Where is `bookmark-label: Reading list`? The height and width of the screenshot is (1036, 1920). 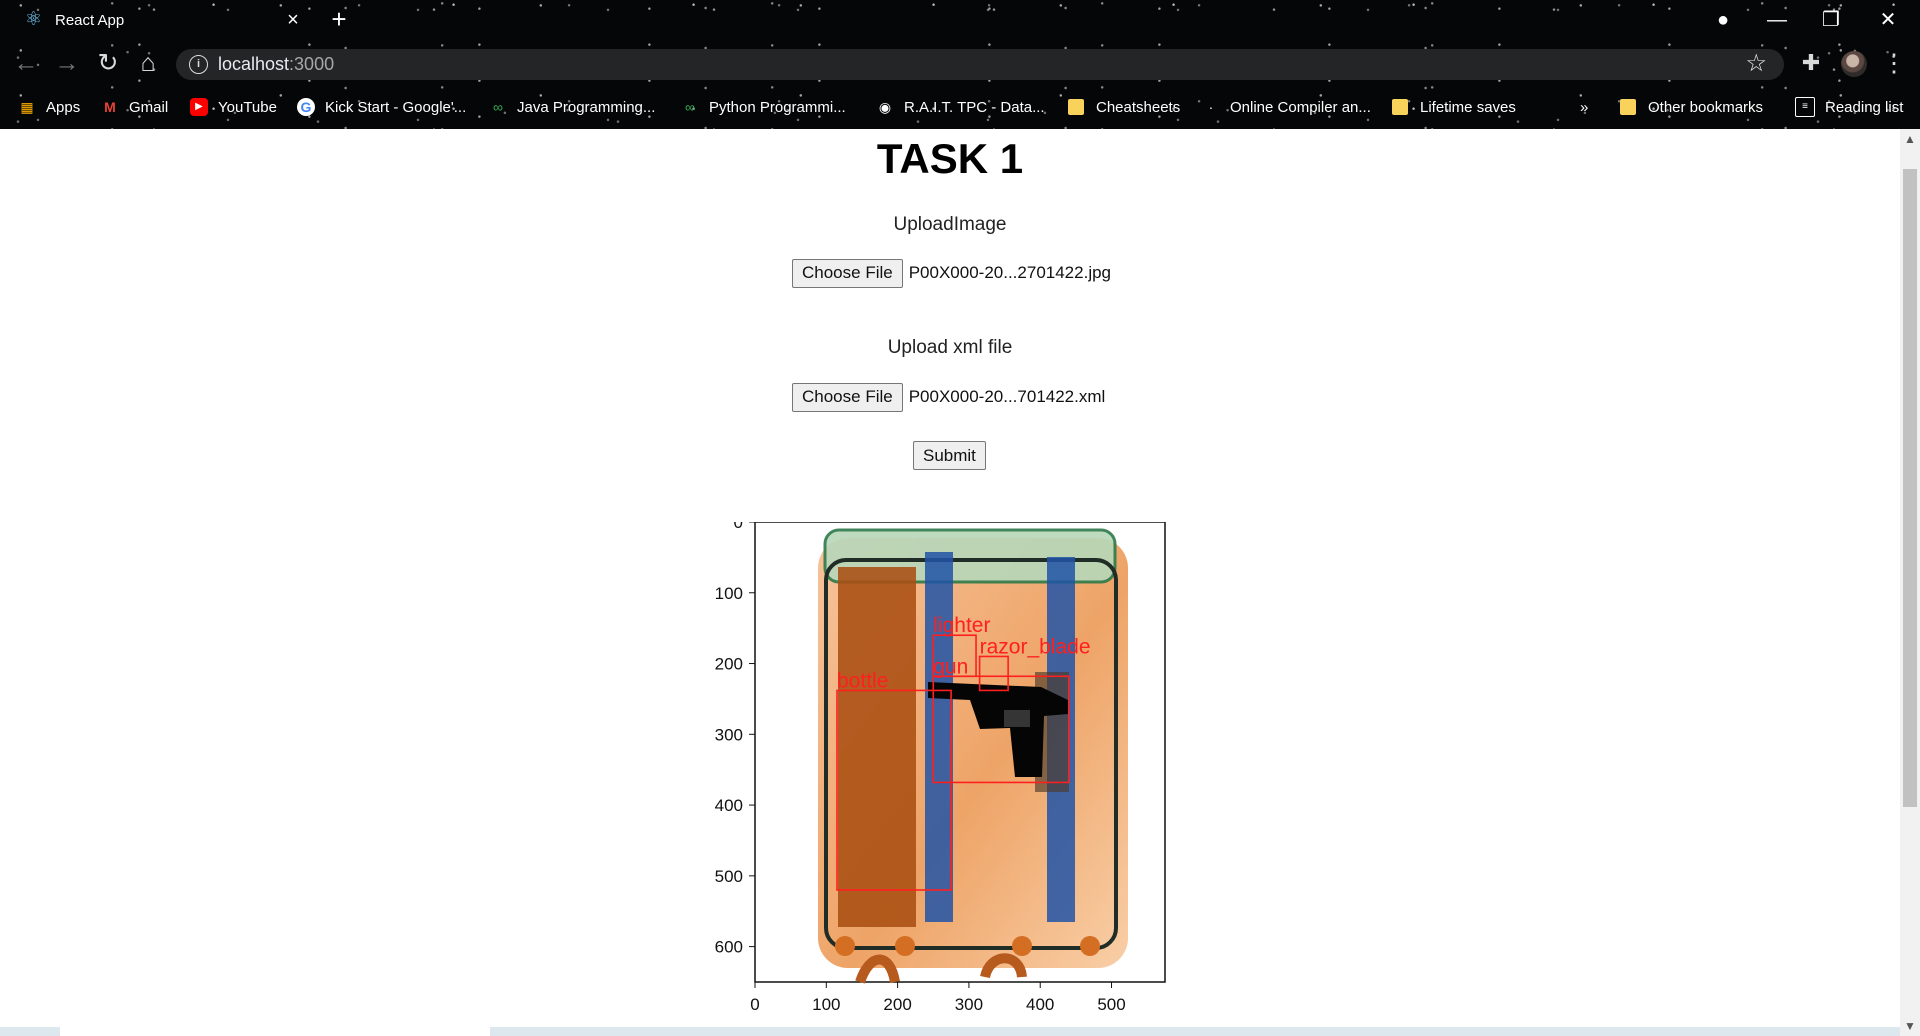
bookmark-label: Reading list is located at coordinates (1864, 107).